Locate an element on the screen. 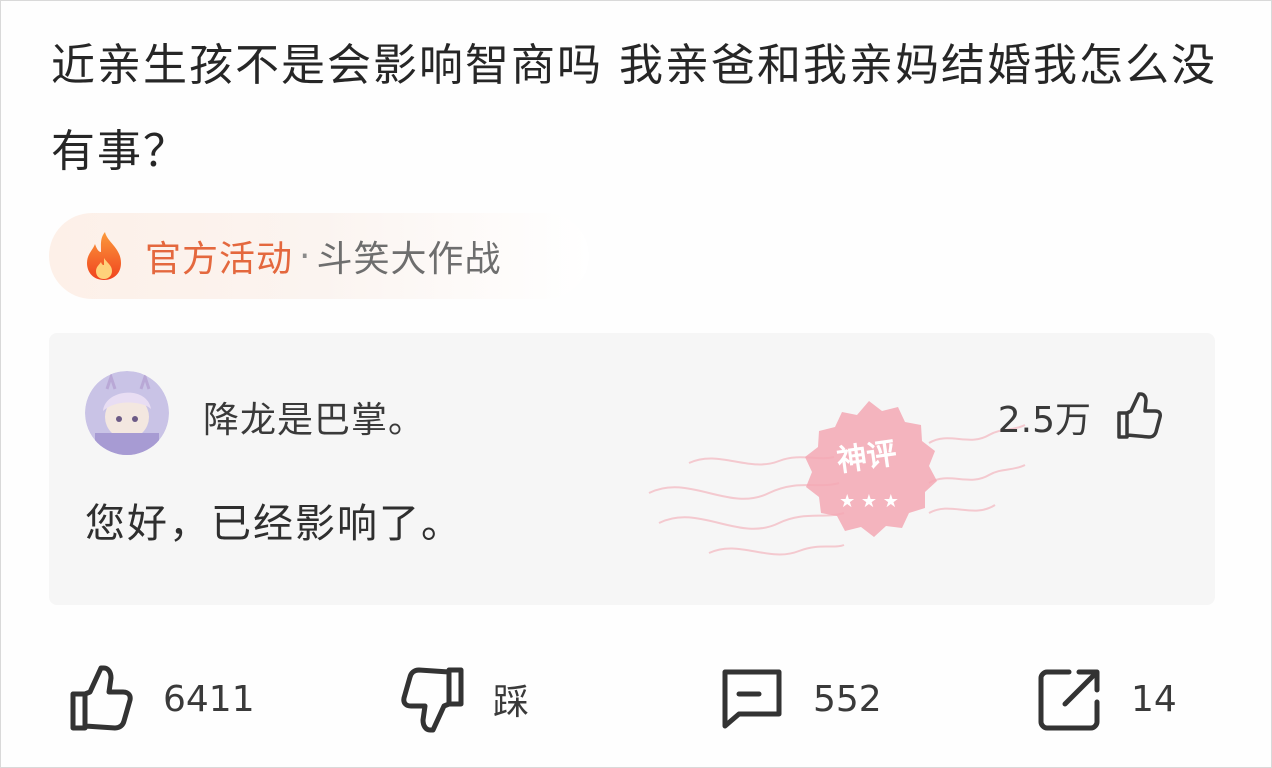 The image size is (1272, 768). comment-button: 552 is located at coordinates (799, 699).